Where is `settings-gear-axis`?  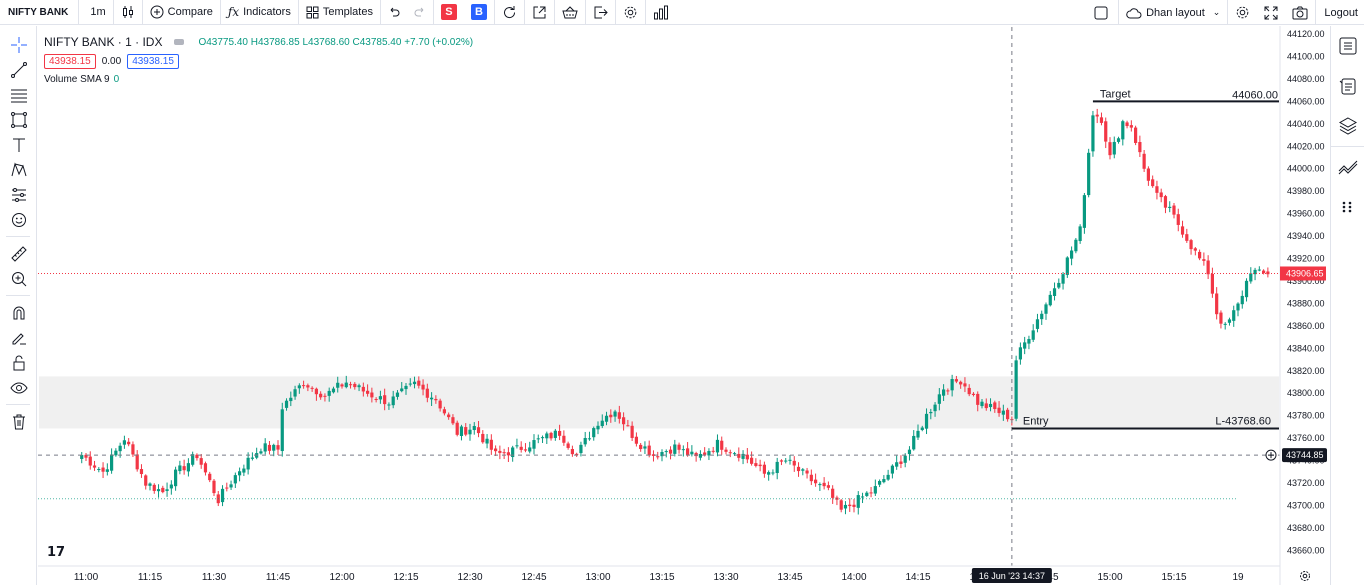 settings-gear-axis is located at coordinates (1305, 576).